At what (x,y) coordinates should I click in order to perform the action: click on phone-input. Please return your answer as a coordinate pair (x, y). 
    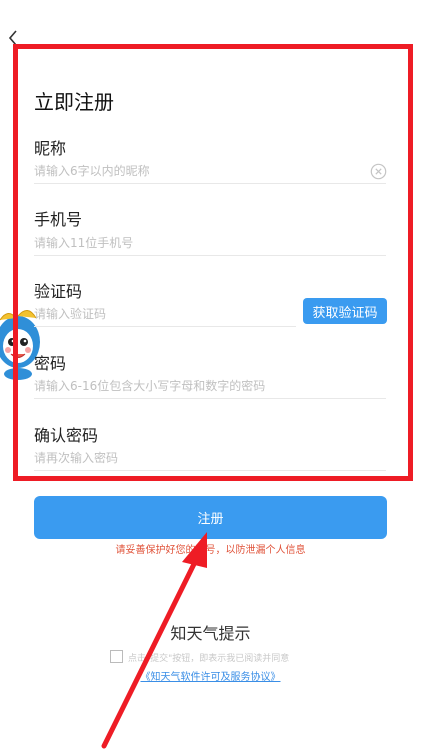
    Looking at the image, I should click on (210, 243).